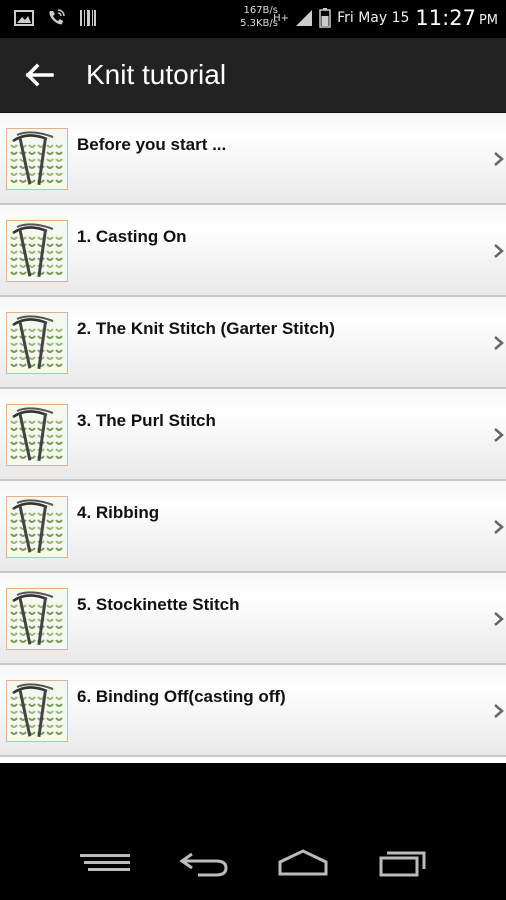 This screenshot has width=506, height=900. Describe the element at coordinates (373, 18) in the screenshot. I see `status-date: Fri May 15` at that location.